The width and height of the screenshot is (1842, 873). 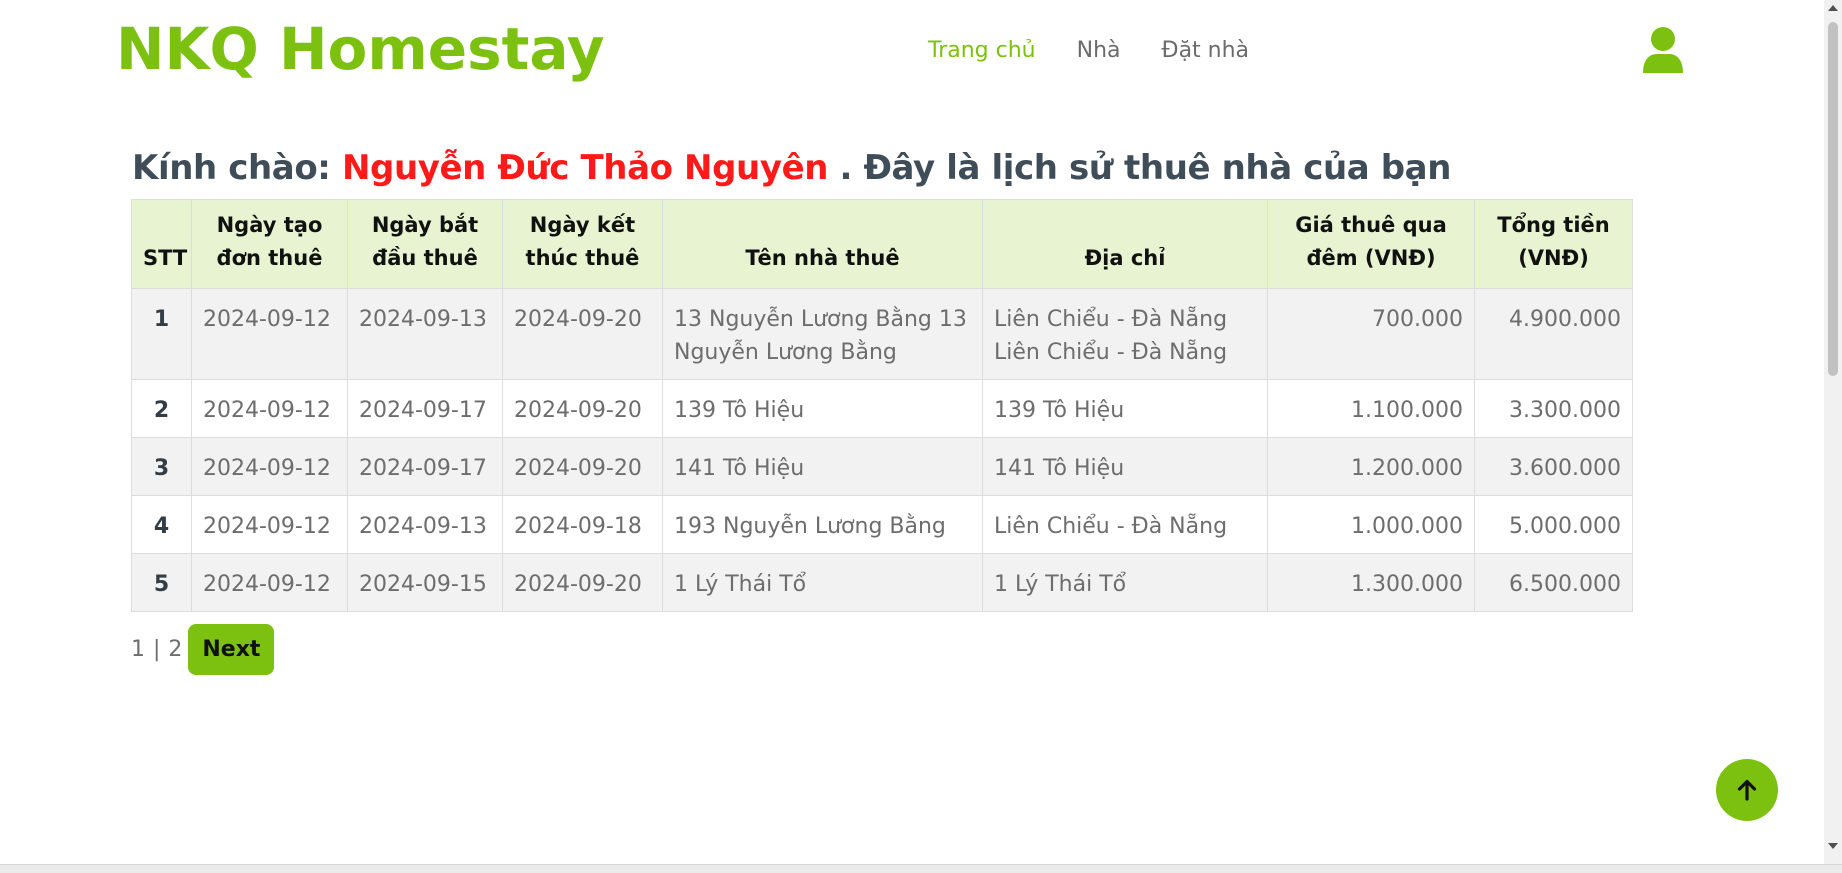 I want to click on col-header-created: Ngày tạo đơn thuê, so click(x=269, y=244).